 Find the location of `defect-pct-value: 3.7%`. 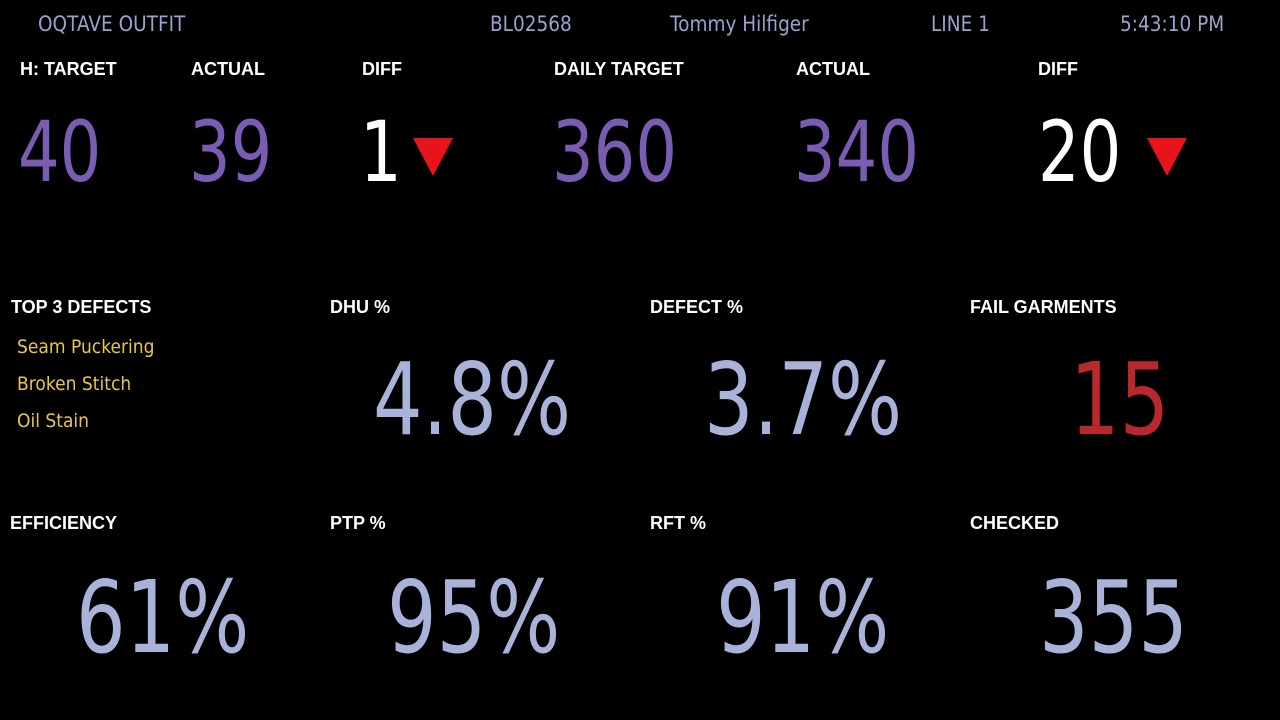

defect-pct-value: 3.7% is located at coordinates (803, 399).